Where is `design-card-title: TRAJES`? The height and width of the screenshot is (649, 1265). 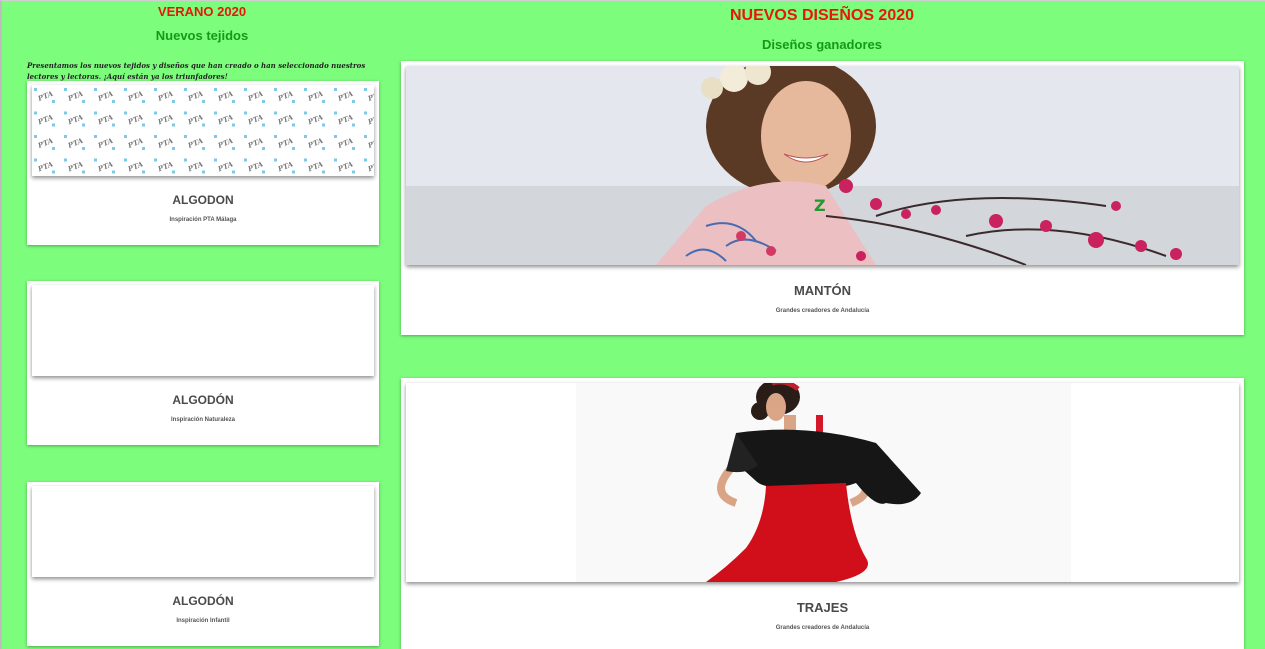 design-card-title: TRAJES is located at coordinates (822, 607).